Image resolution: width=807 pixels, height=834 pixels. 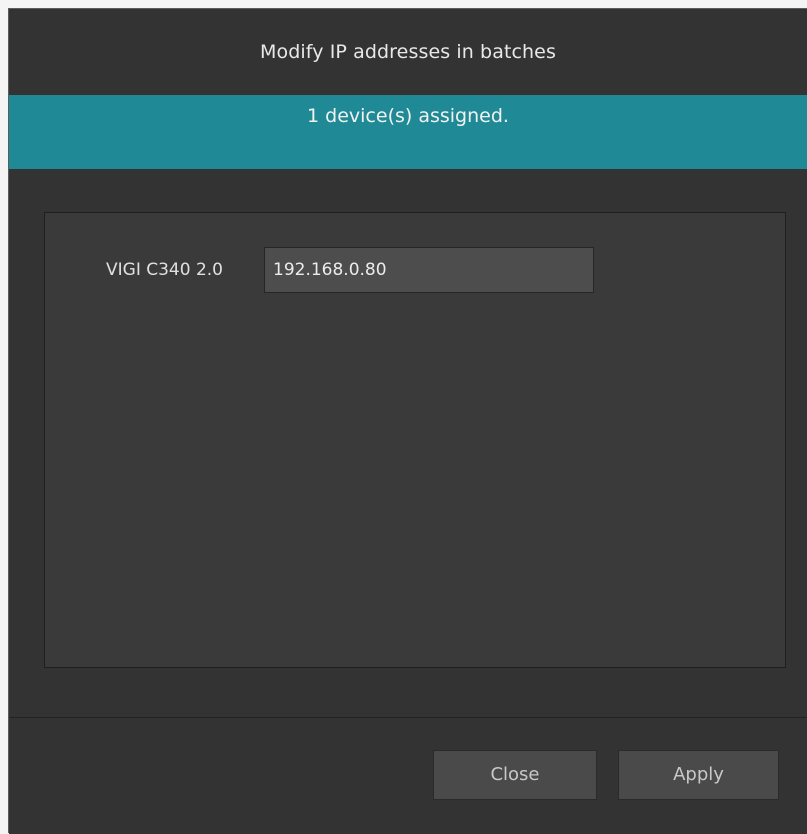 What do you see at coordinates (408, 116) in the screenshot?
I see `assignment-status-text: 1 device(s) assigned.` at bounding box center [408, 116].